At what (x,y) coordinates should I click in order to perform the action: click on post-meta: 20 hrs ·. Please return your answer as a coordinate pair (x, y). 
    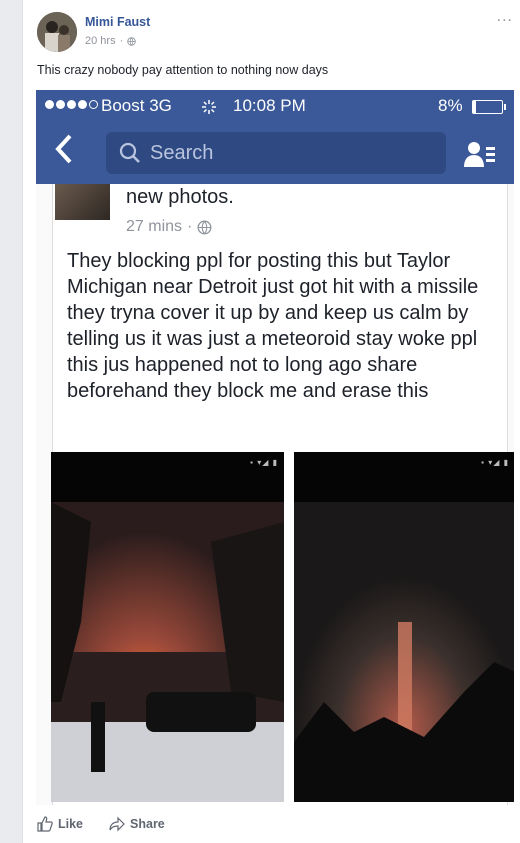
    Looking at the image, I should click on (110, 41).